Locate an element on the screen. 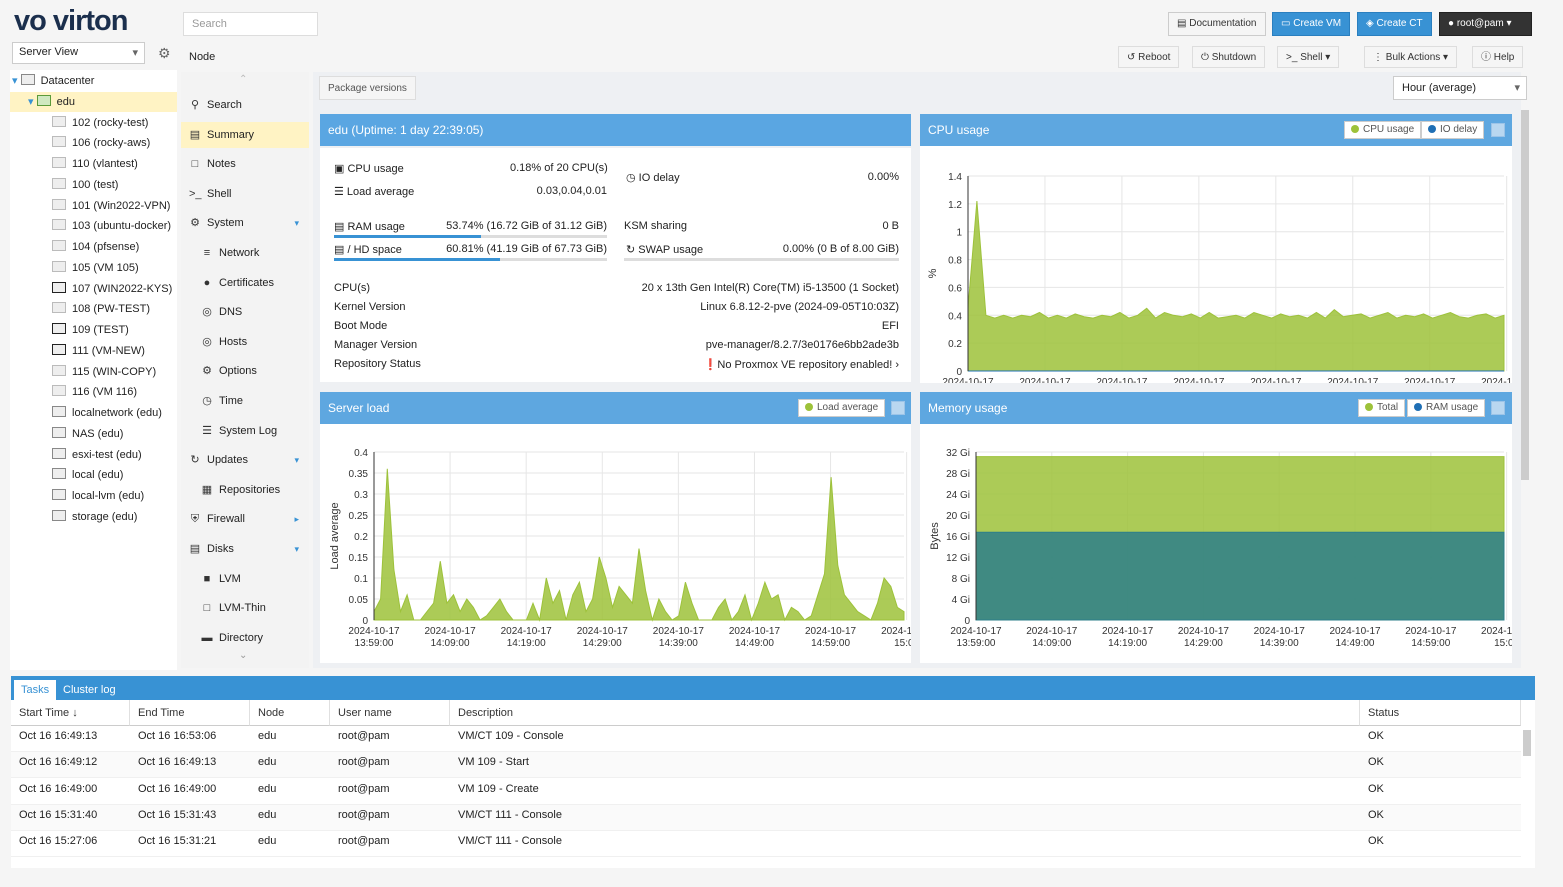 The width and height of the screenshot is (1563, 887). scroll-up-icon: ⌃ is located at coordinates (243, 79).